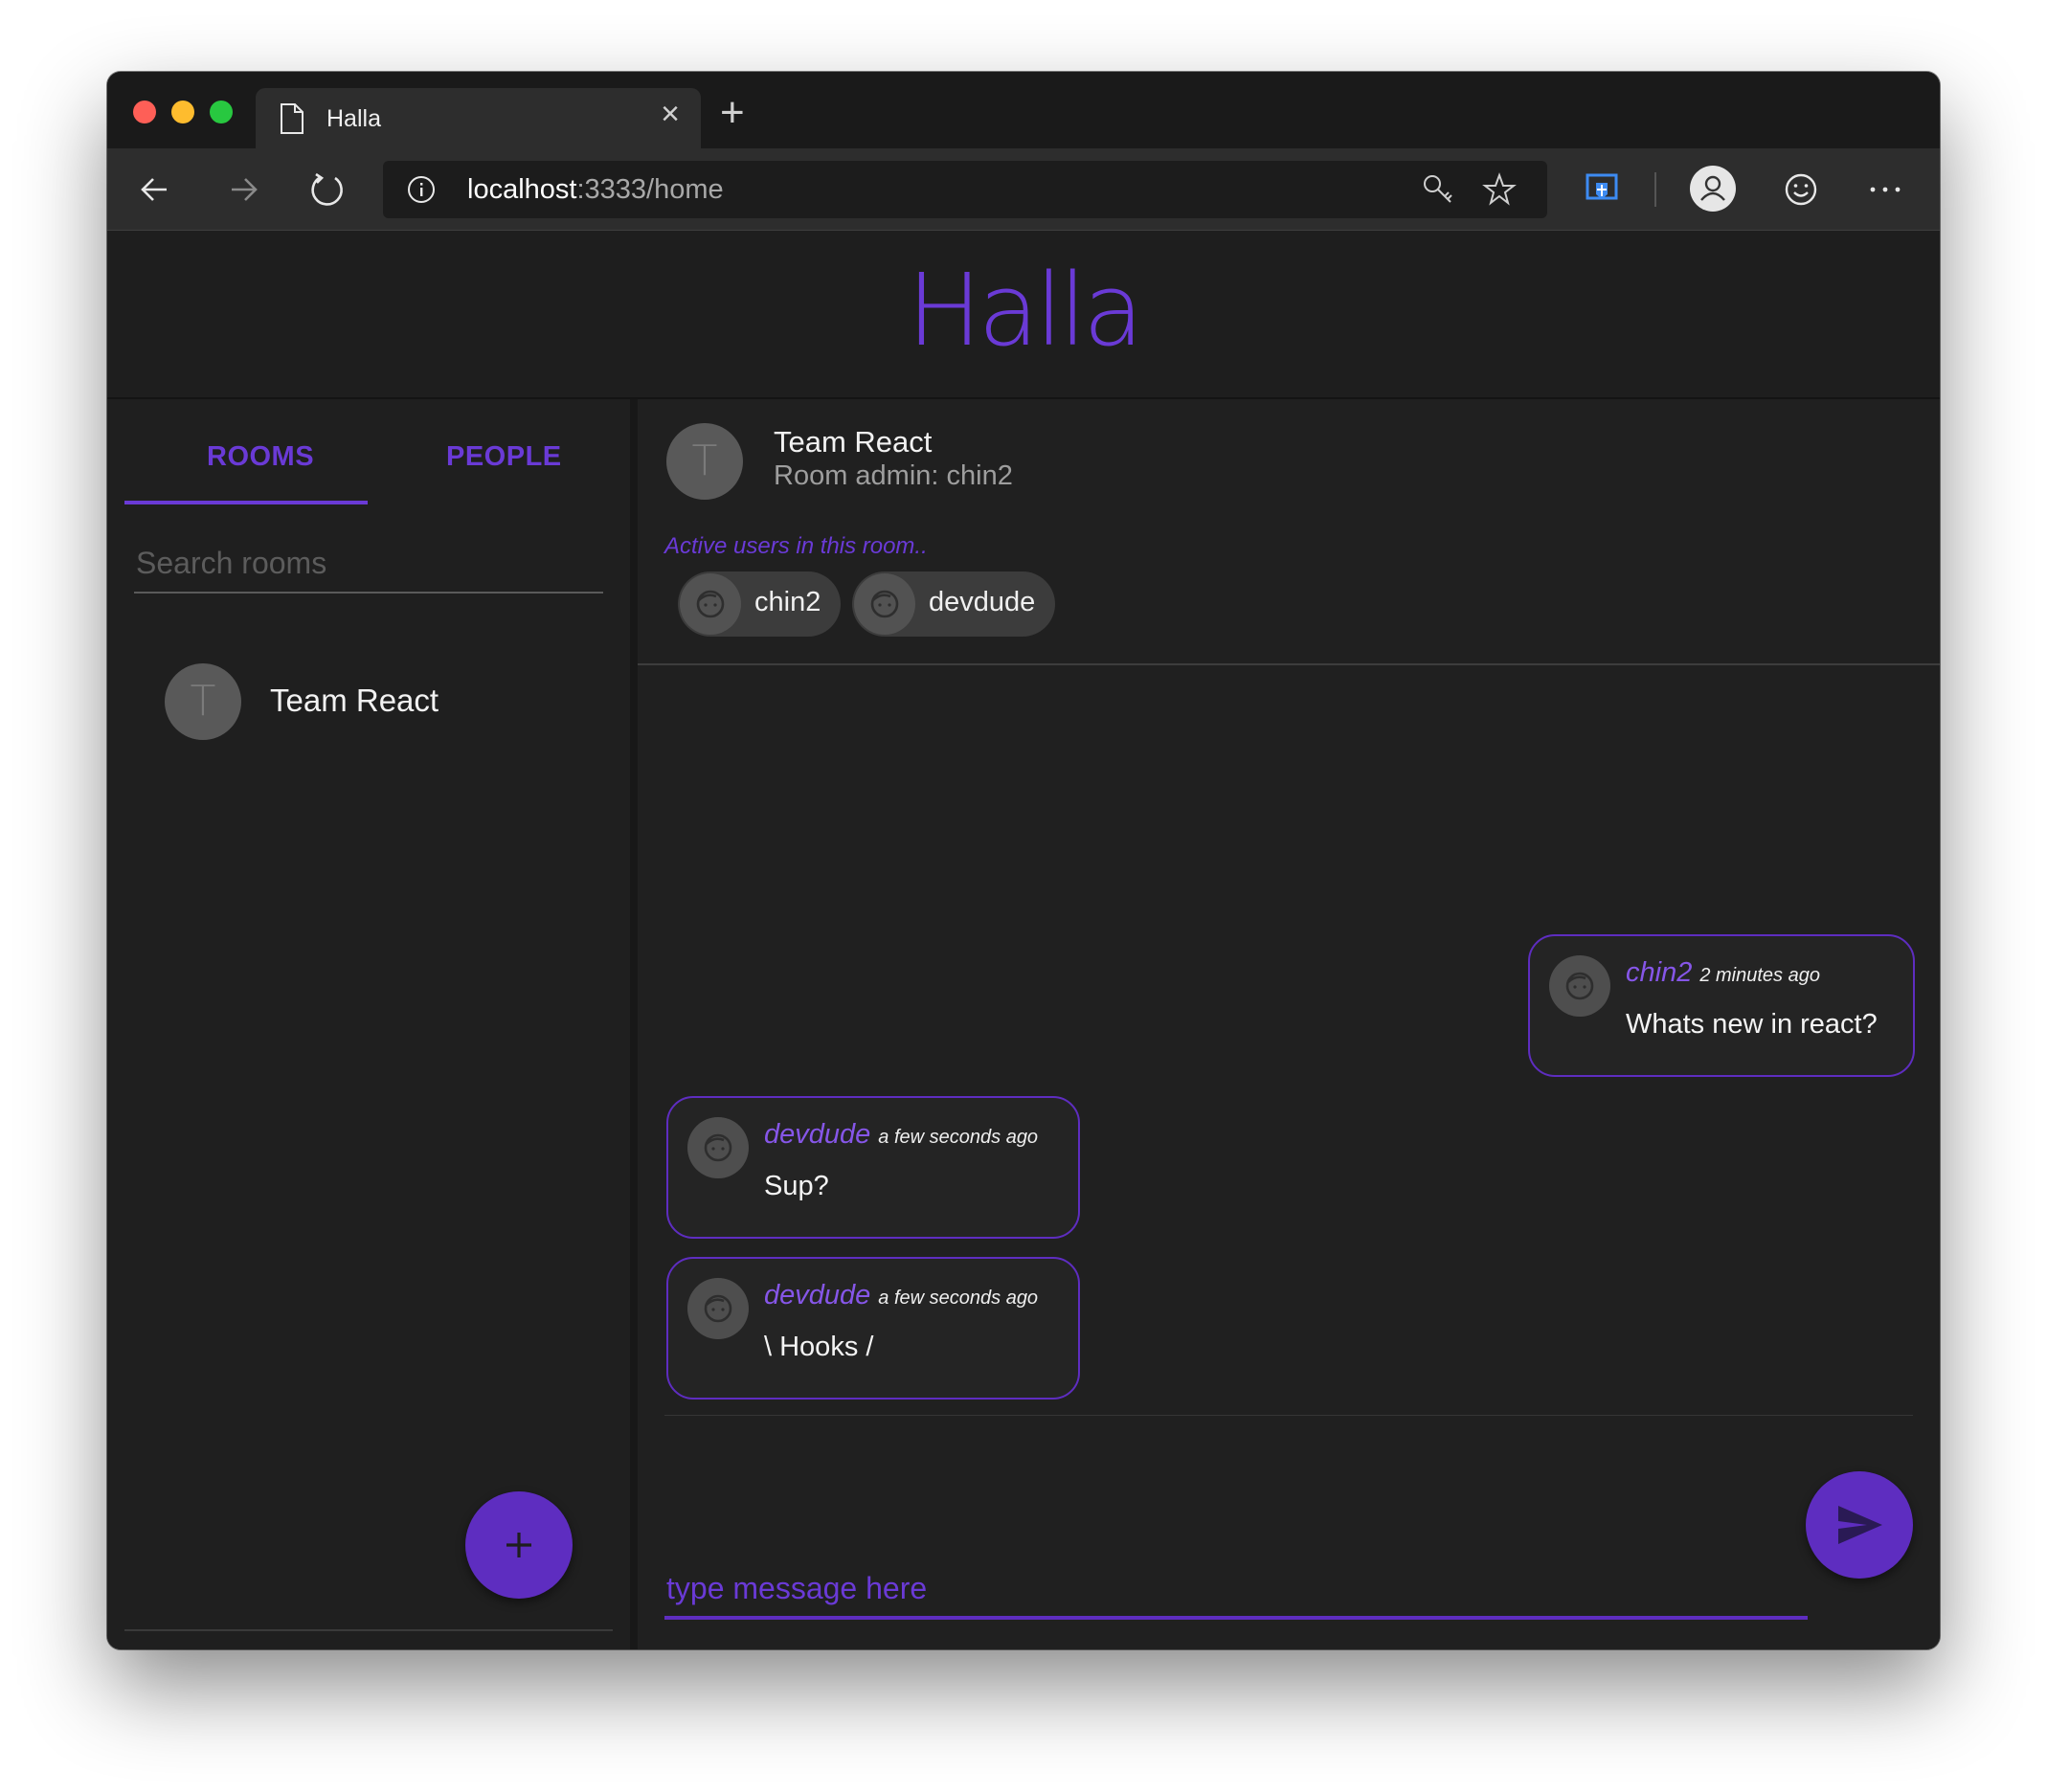 This screenshot has width=2047, height=1792. I want to click on profile-button, so click(1713, 189).